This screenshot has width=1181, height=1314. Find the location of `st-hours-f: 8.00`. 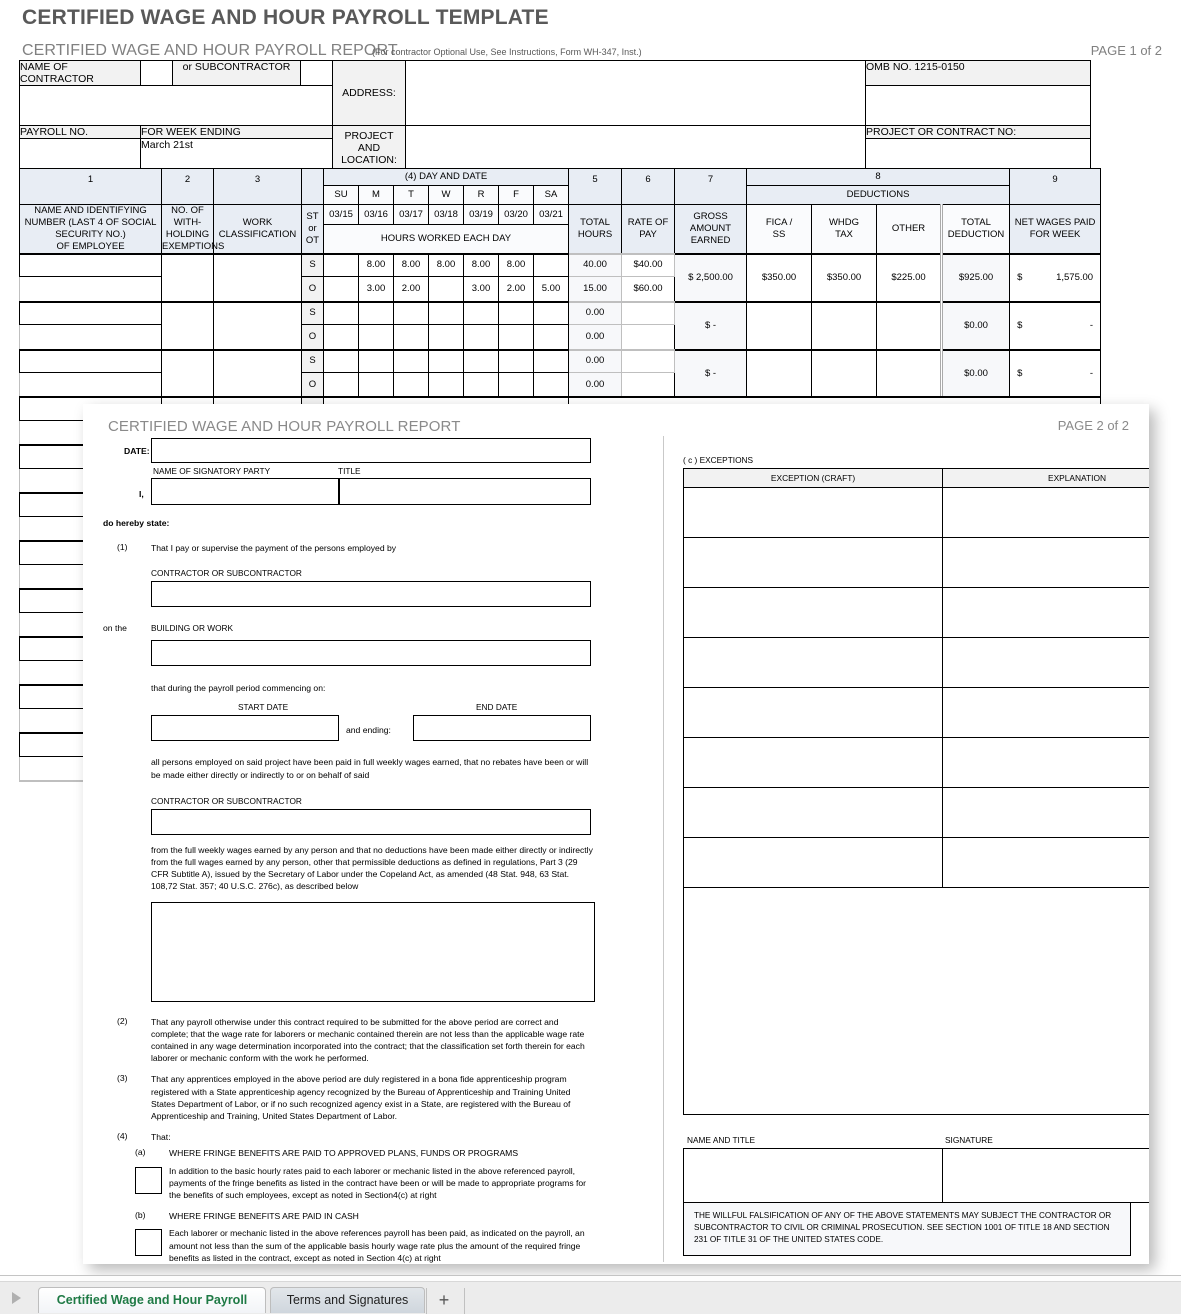

st-hours-f: 8.00 is located at coordinates (516, 264).